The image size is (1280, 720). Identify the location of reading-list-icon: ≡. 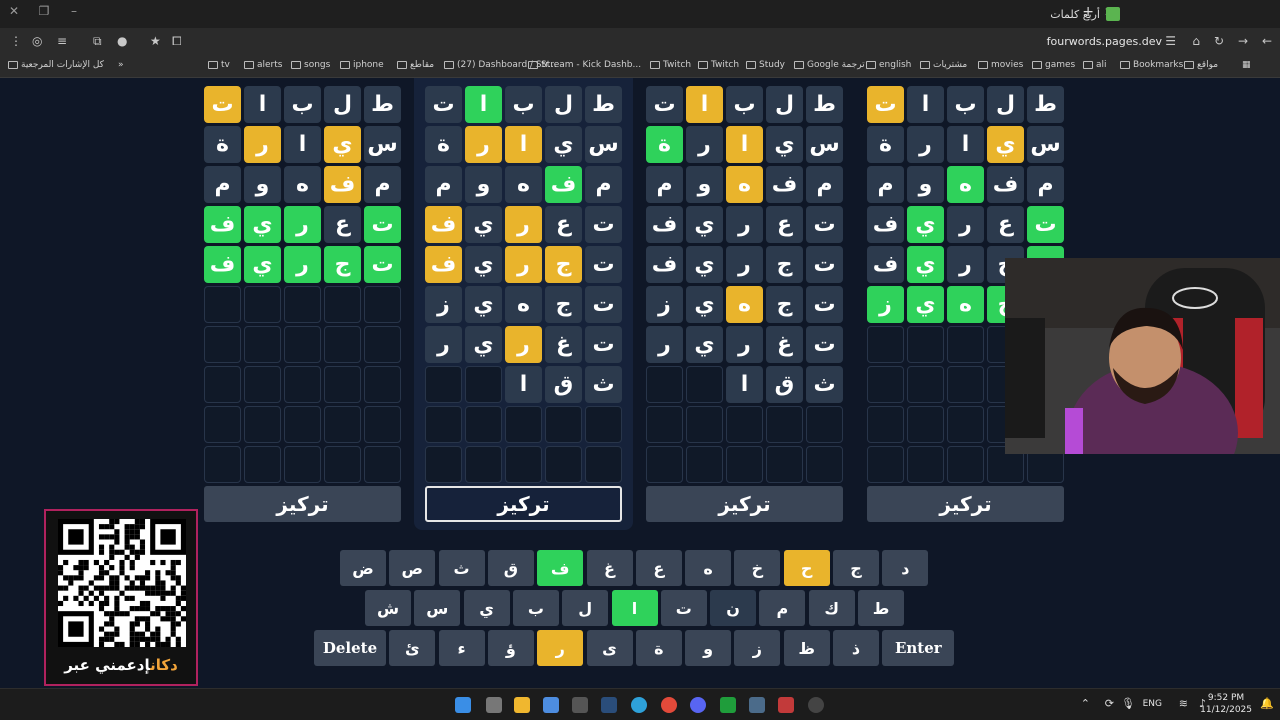
(62, 41).